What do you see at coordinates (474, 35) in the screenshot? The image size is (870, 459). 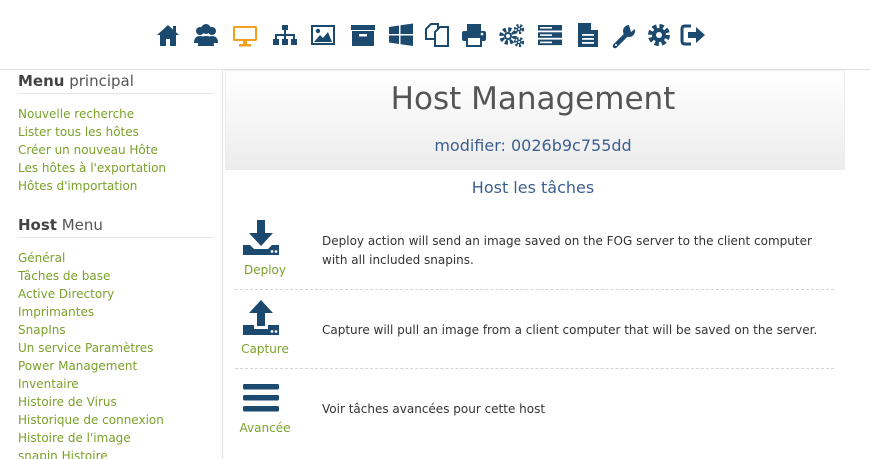 I see `print-icon` at bounding box center [474, 35].